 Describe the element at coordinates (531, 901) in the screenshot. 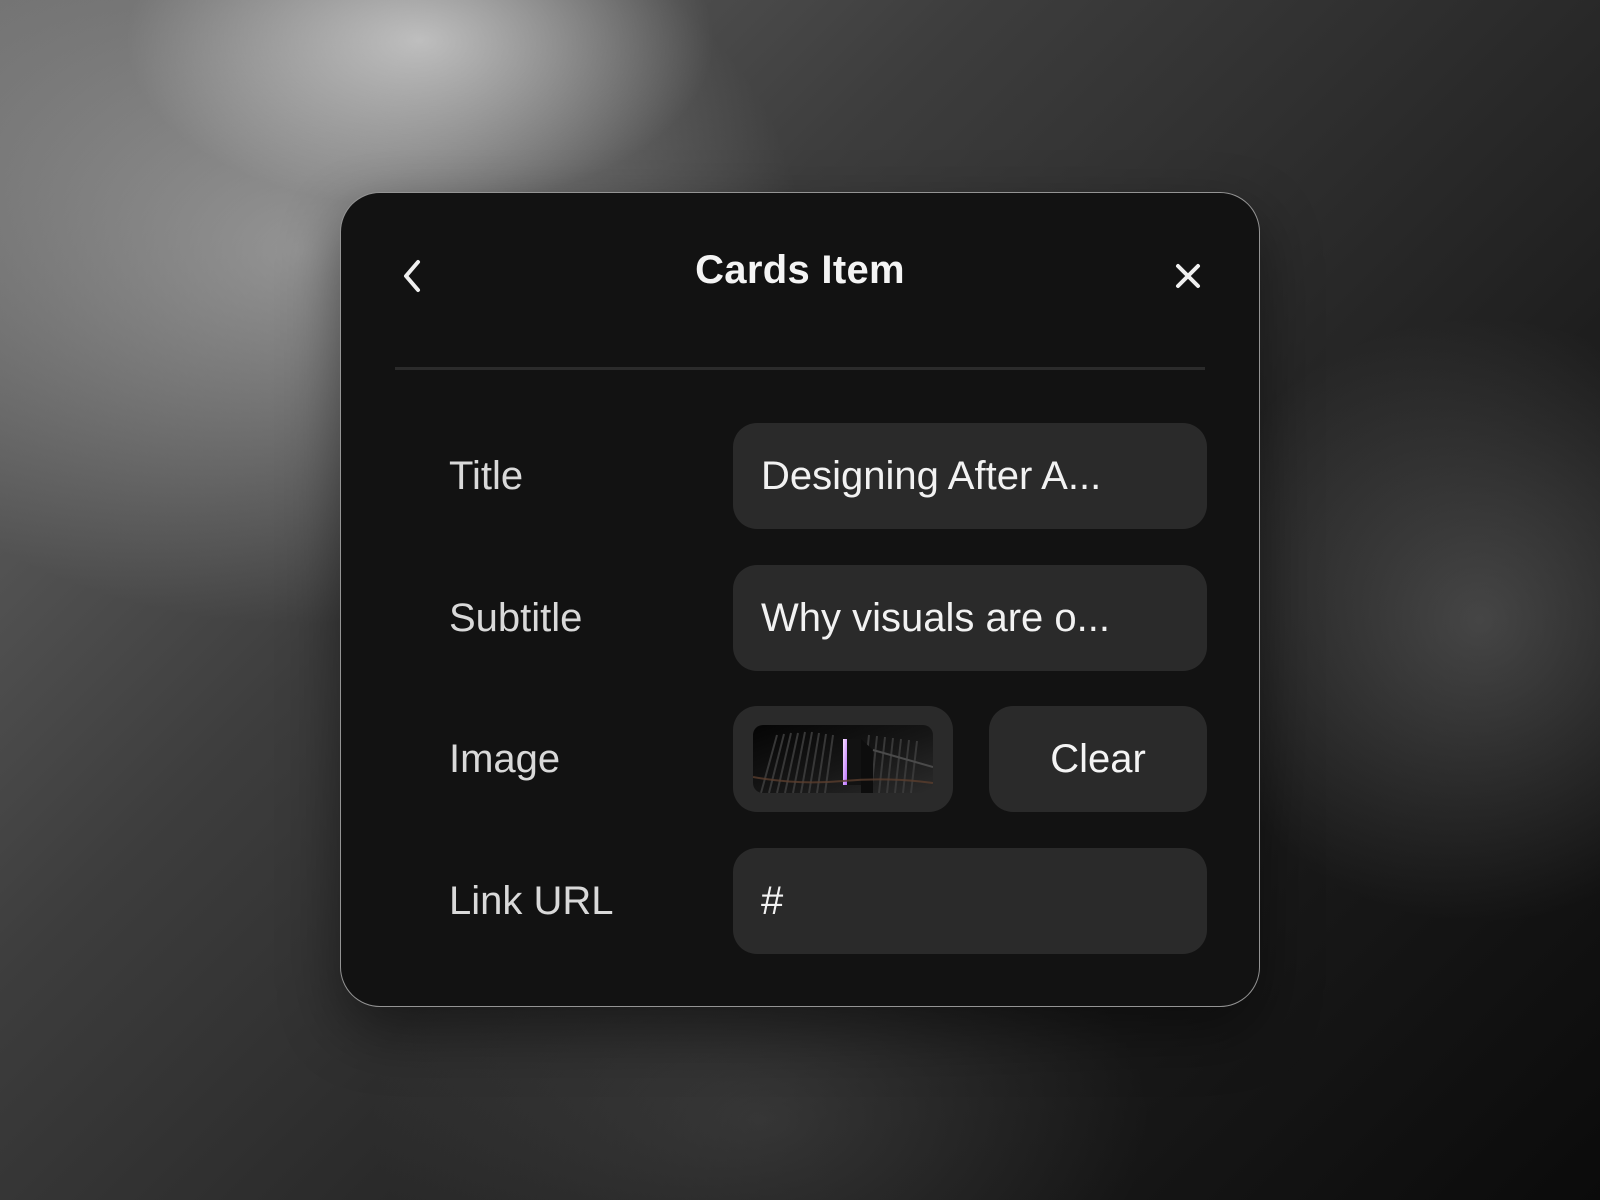

I see `link-url-label: Link URL` at that location.